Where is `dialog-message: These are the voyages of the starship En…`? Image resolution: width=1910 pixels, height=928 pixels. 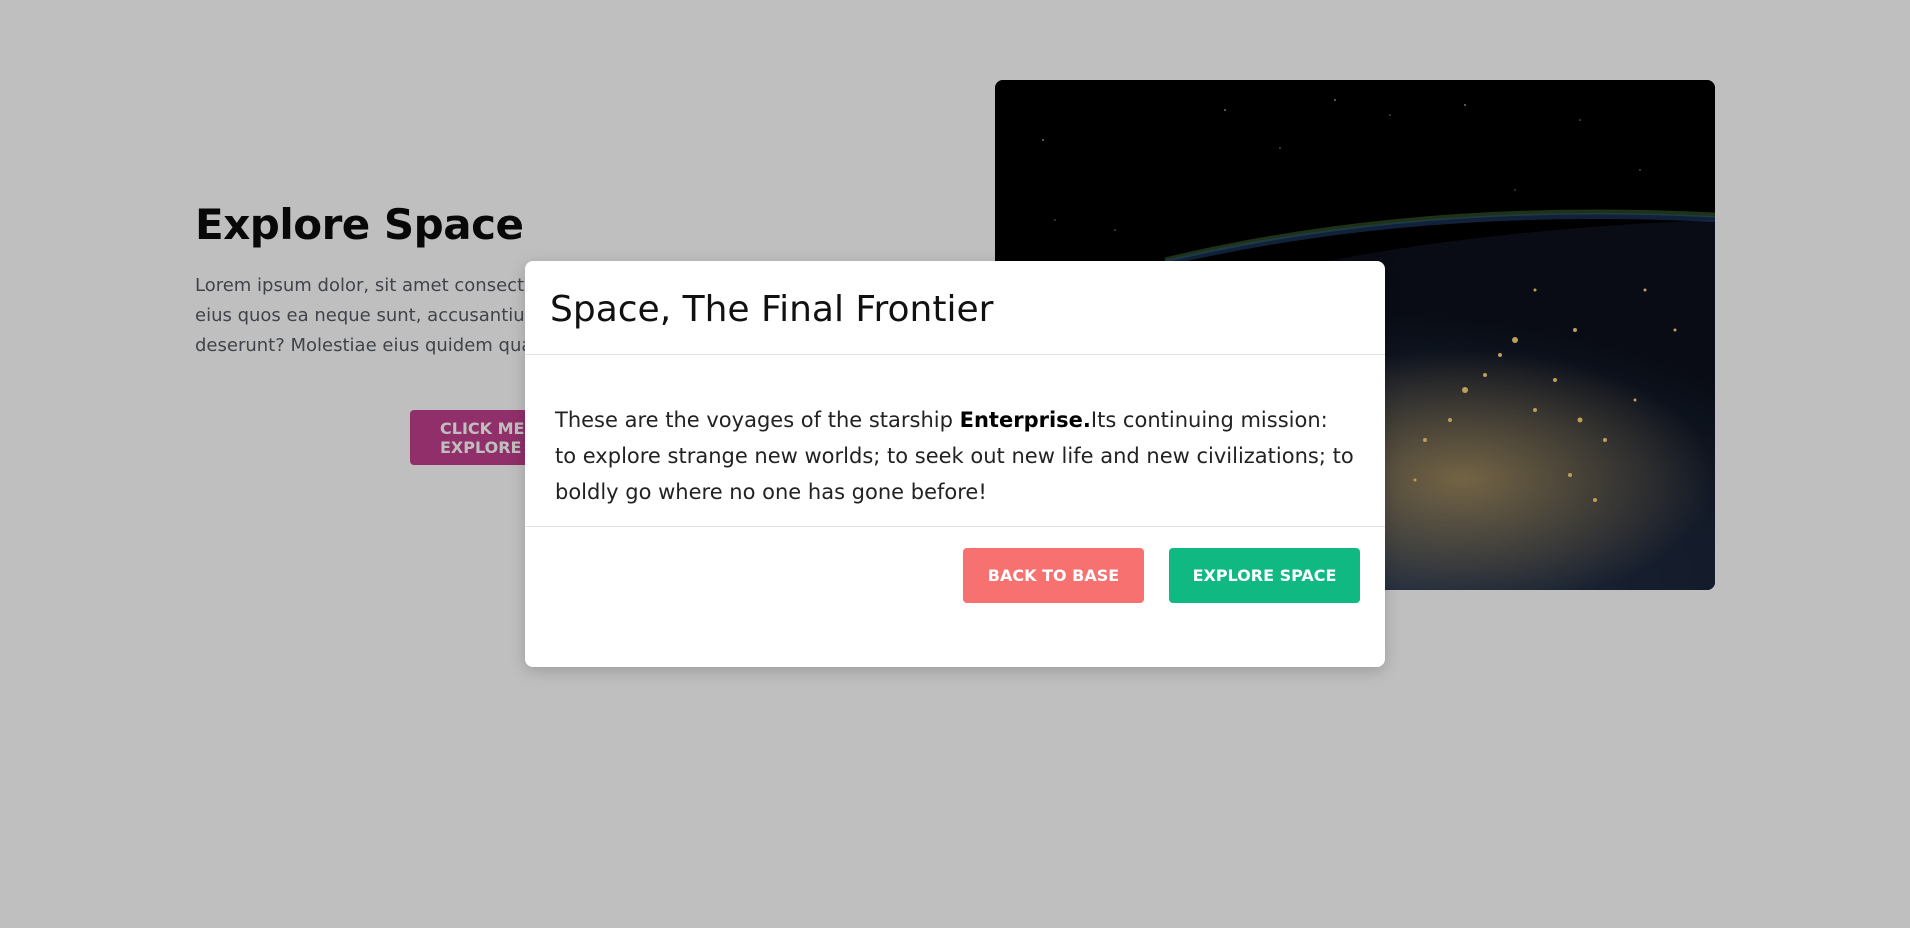 dialog-message: These are the voyages of the starship En… is located at coordinates (955, 456).